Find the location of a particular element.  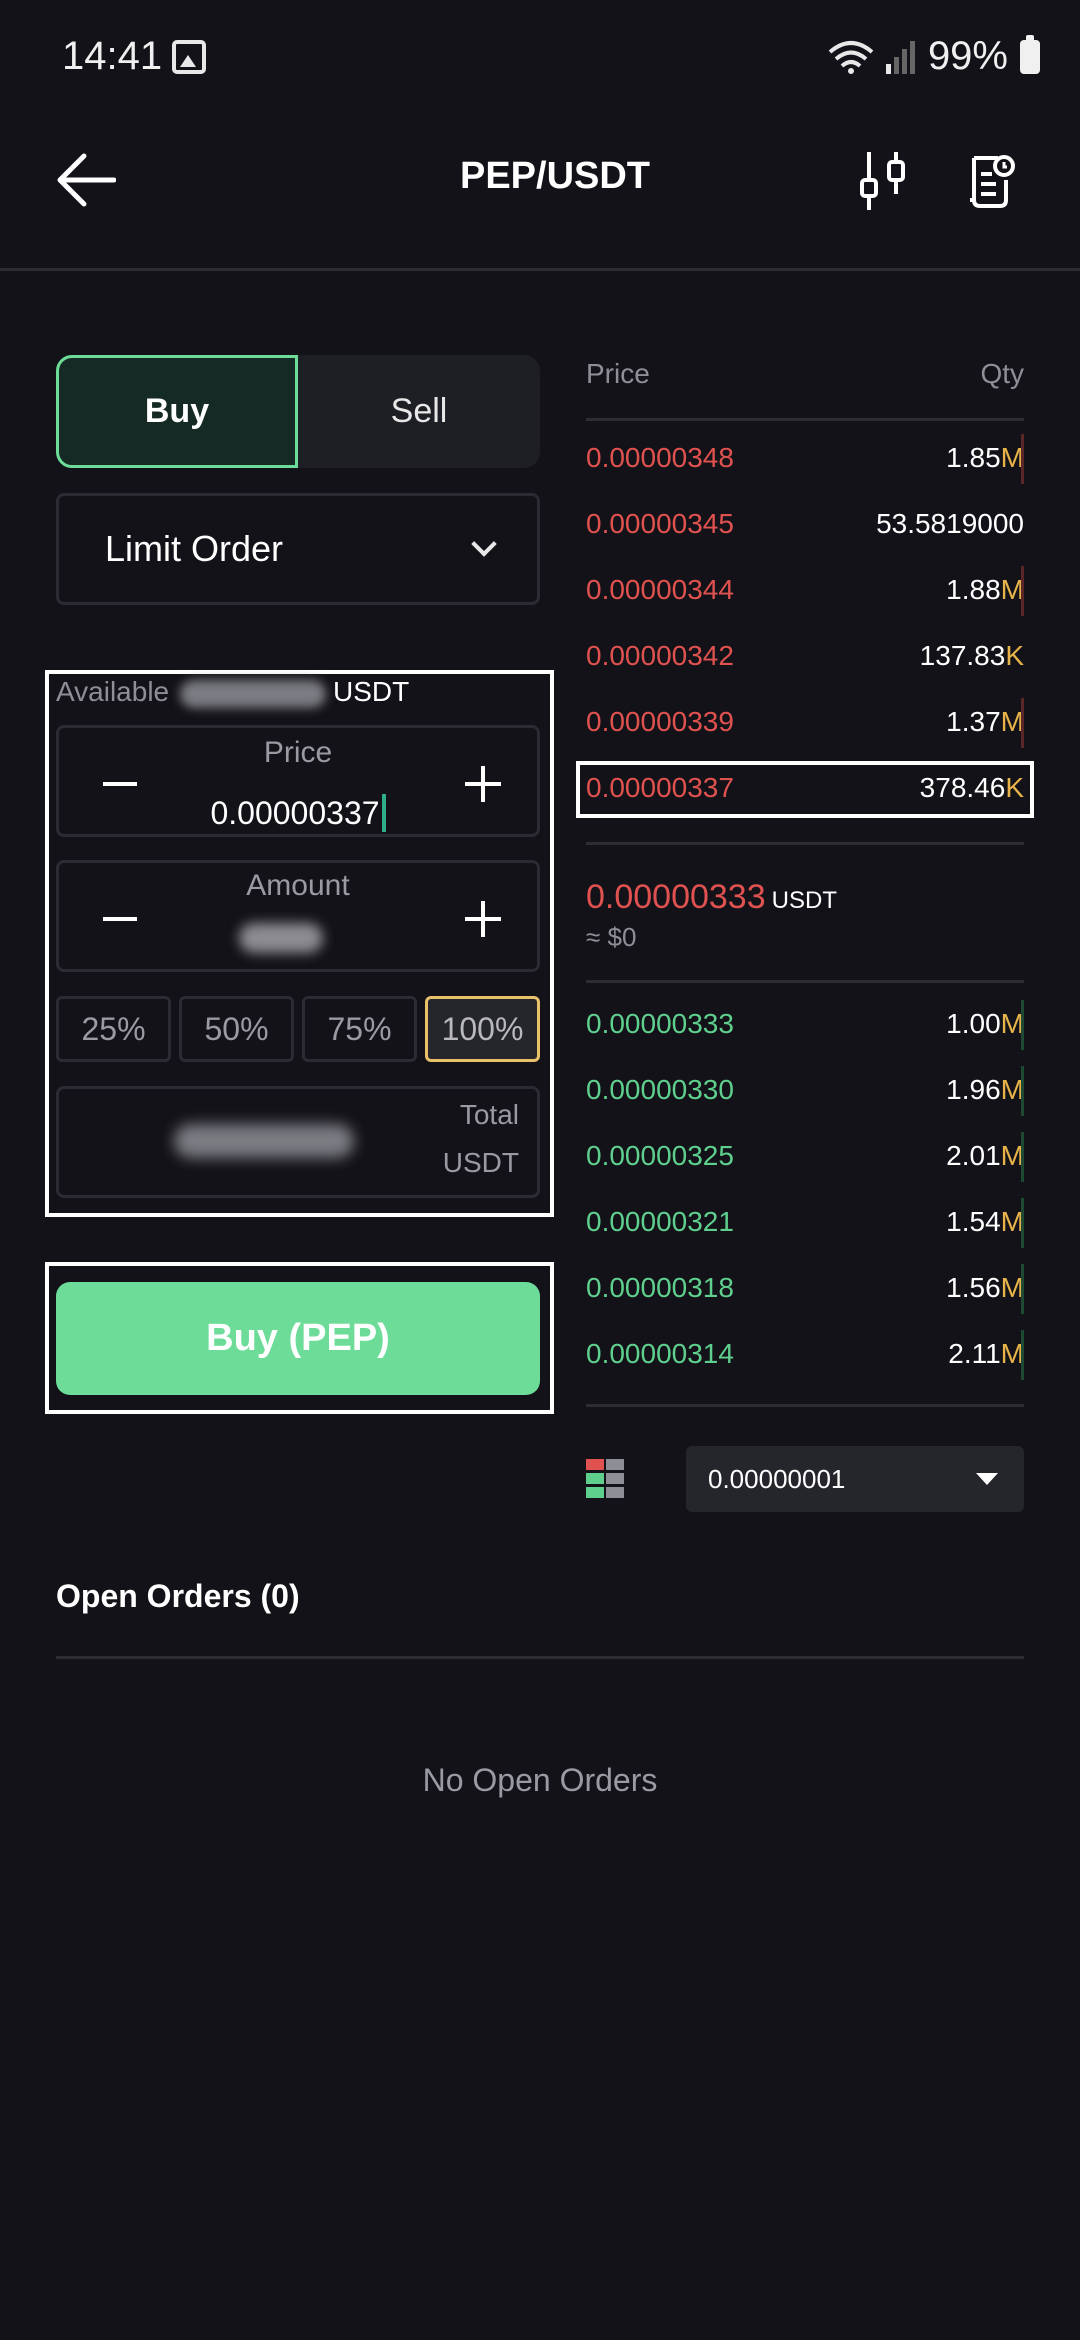

tick-size-value: 0.00000001 is located at coordinates (777, 1478).